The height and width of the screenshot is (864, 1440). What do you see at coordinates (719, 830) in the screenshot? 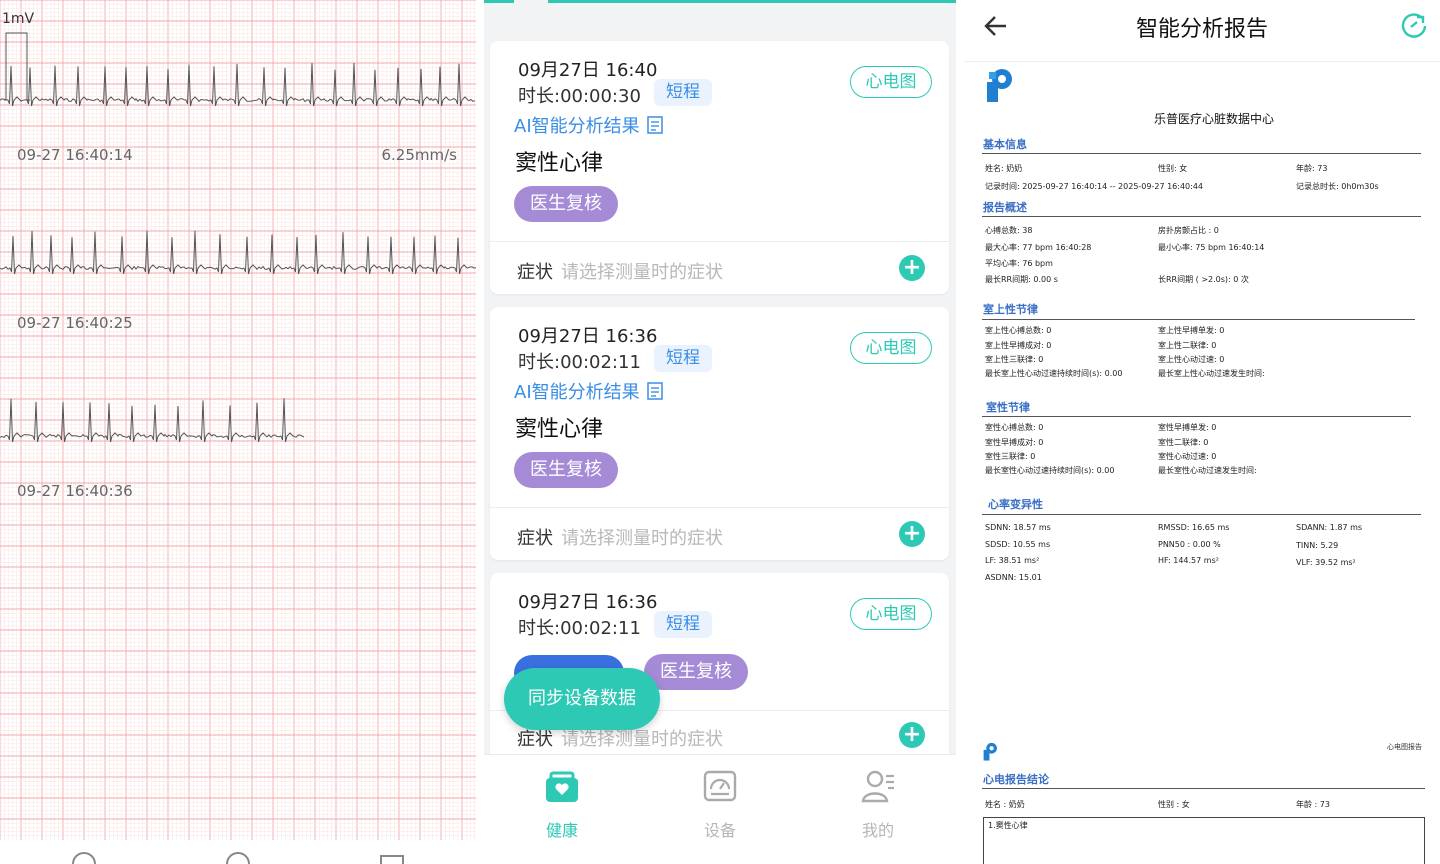
I see `tab-label: 设备` at bounding box center [719, 830].